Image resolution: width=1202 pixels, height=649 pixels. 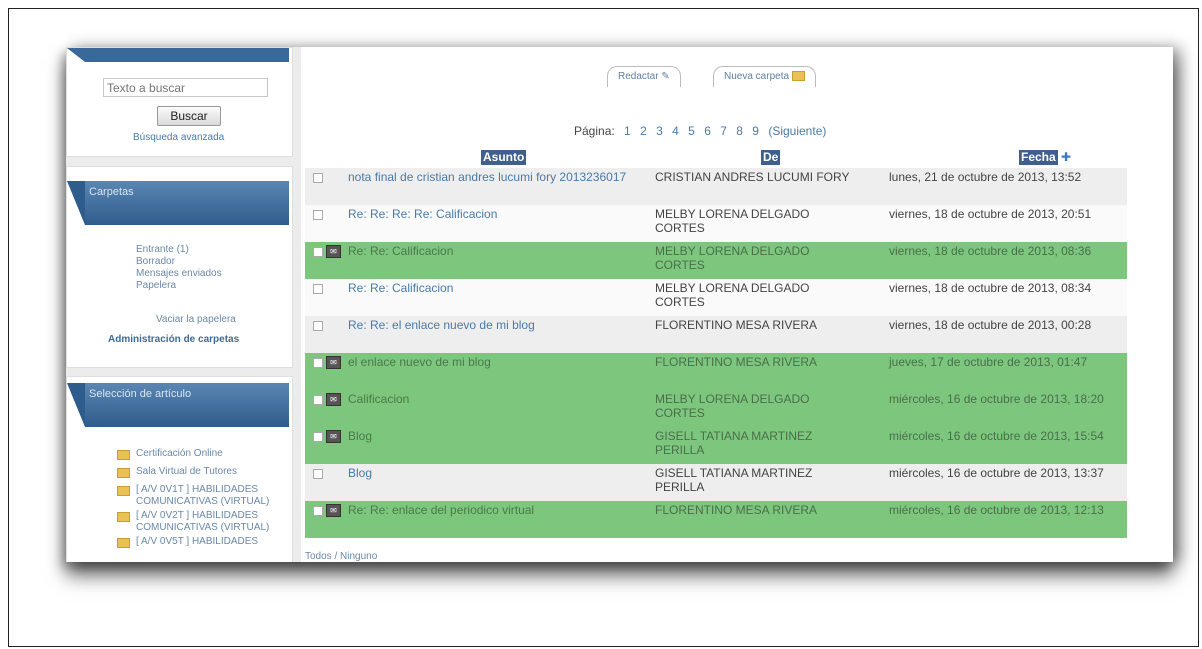 I want to click on next-page-link: (Siguiente), so click(x=797, y=131).